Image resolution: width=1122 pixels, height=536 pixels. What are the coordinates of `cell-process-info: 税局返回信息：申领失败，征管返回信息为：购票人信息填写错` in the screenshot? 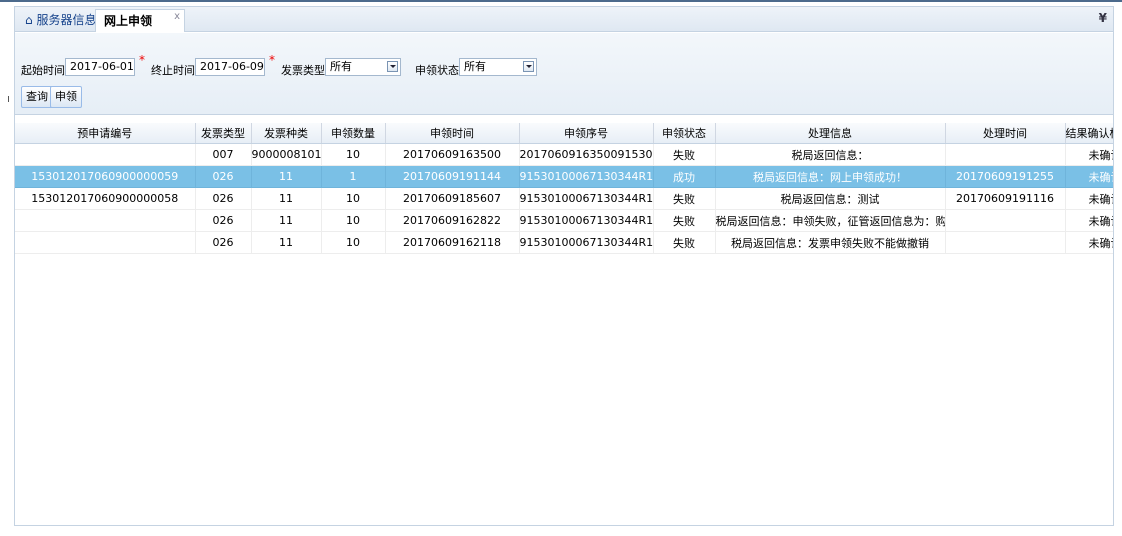 It's located at (830, 220).